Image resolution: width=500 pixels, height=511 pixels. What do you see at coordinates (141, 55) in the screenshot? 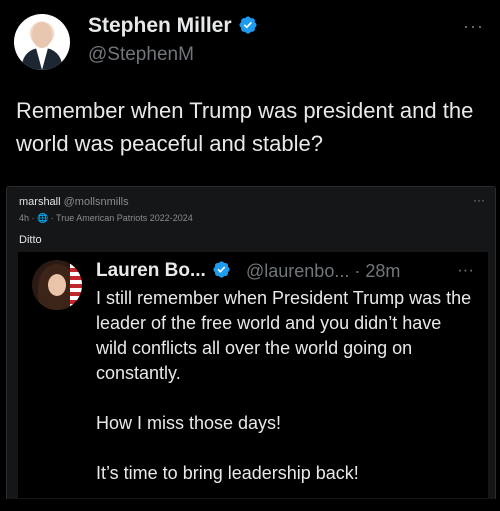
I see `outer-handle: @StephenM` at bounding box center [141, 55].